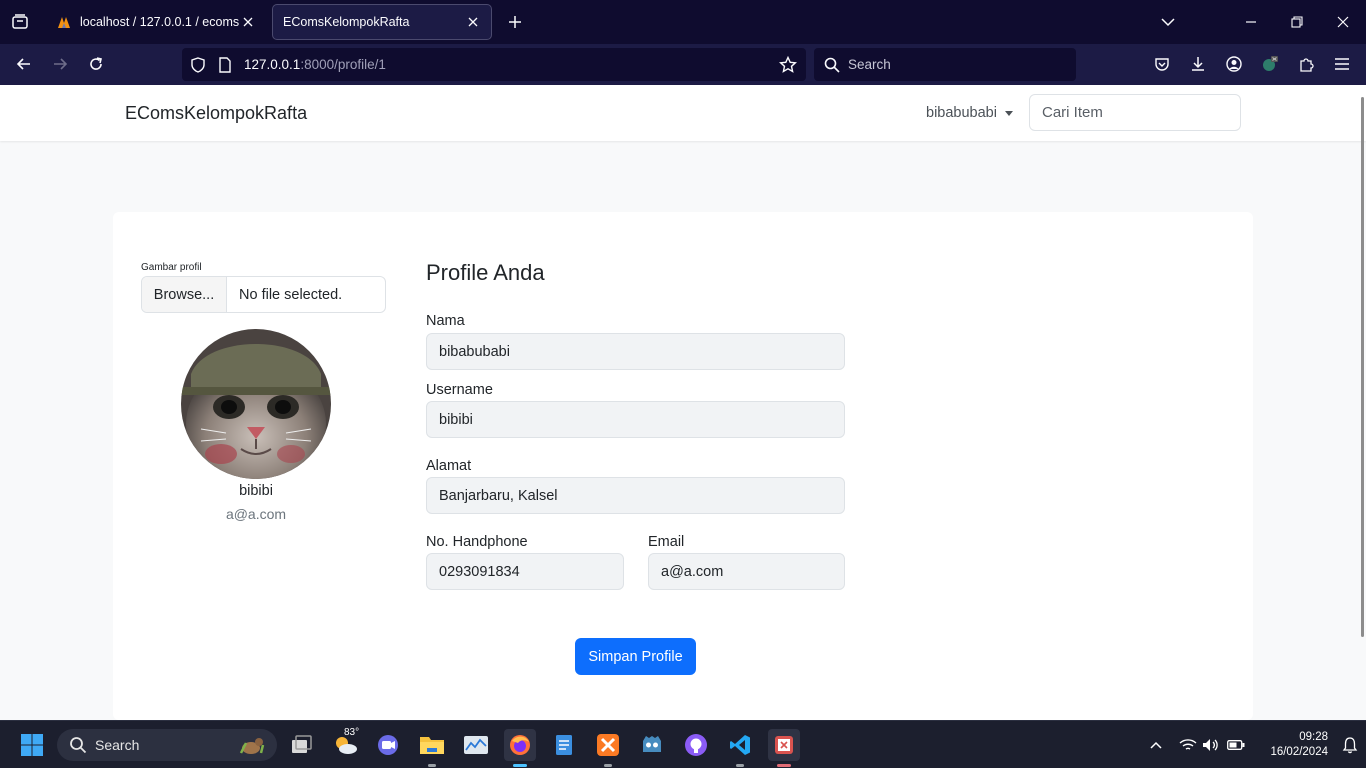 Image resolution: width=1366 pixels, height=768 pixels. Describe the element at coordinates (301, 745) in the screenshot. I see `task-view-icon` at that location.